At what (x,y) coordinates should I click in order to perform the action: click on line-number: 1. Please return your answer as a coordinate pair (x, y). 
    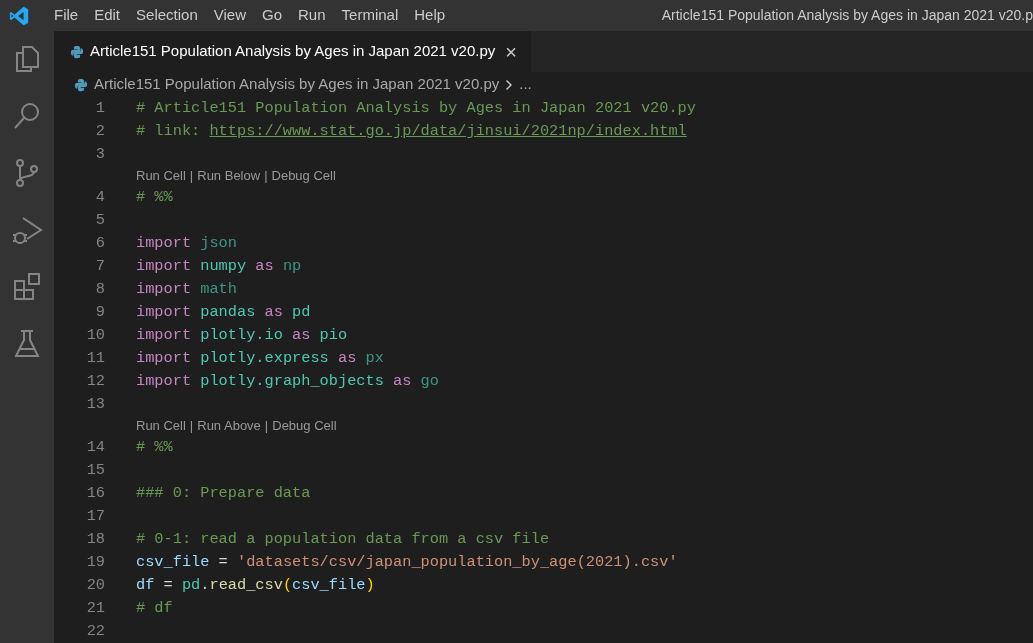
    Looking at the image, I should click on (99, 108).